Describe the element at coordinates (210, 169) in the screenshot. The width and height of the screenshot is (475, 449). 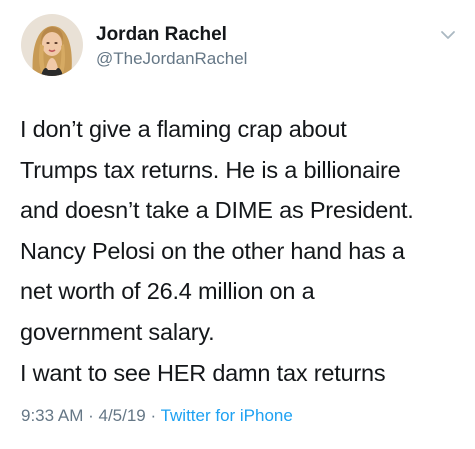
I see `tweet-text-line: Trumps tax returns. He is a billionaire` at that location.